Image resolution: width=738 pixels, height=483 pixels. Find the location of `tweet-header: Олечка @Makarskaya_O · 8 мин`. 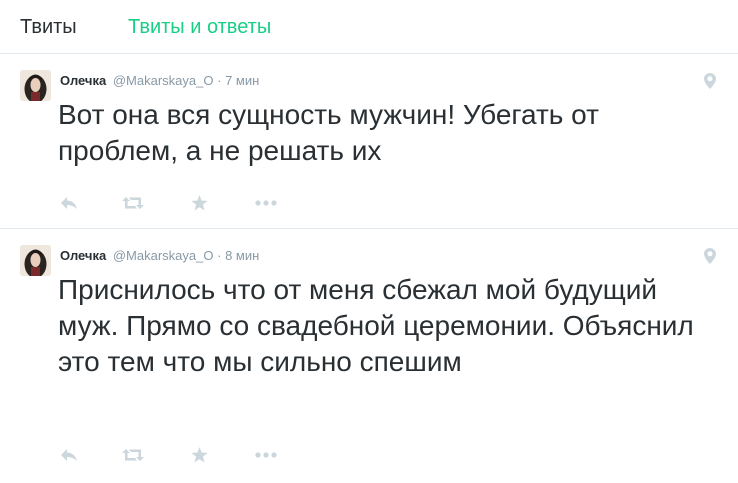

tweet-header: Олечка @Makarskaya_O · 8 мин is located at coordinates (159, 256).